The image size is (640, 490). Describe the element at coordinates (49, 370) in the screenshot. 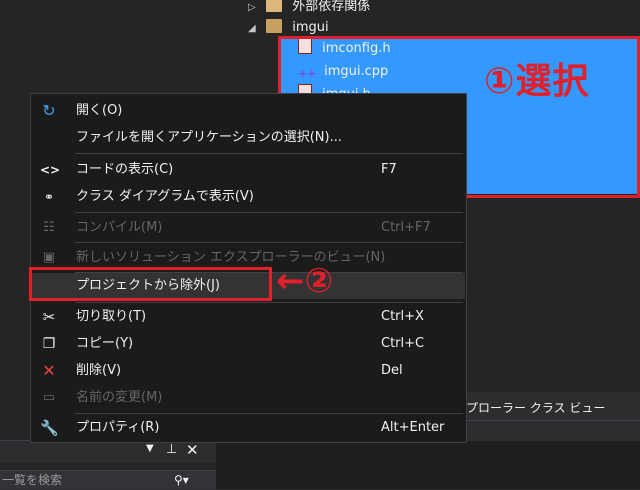

I see `delete-x-icon: ✕` at that location.